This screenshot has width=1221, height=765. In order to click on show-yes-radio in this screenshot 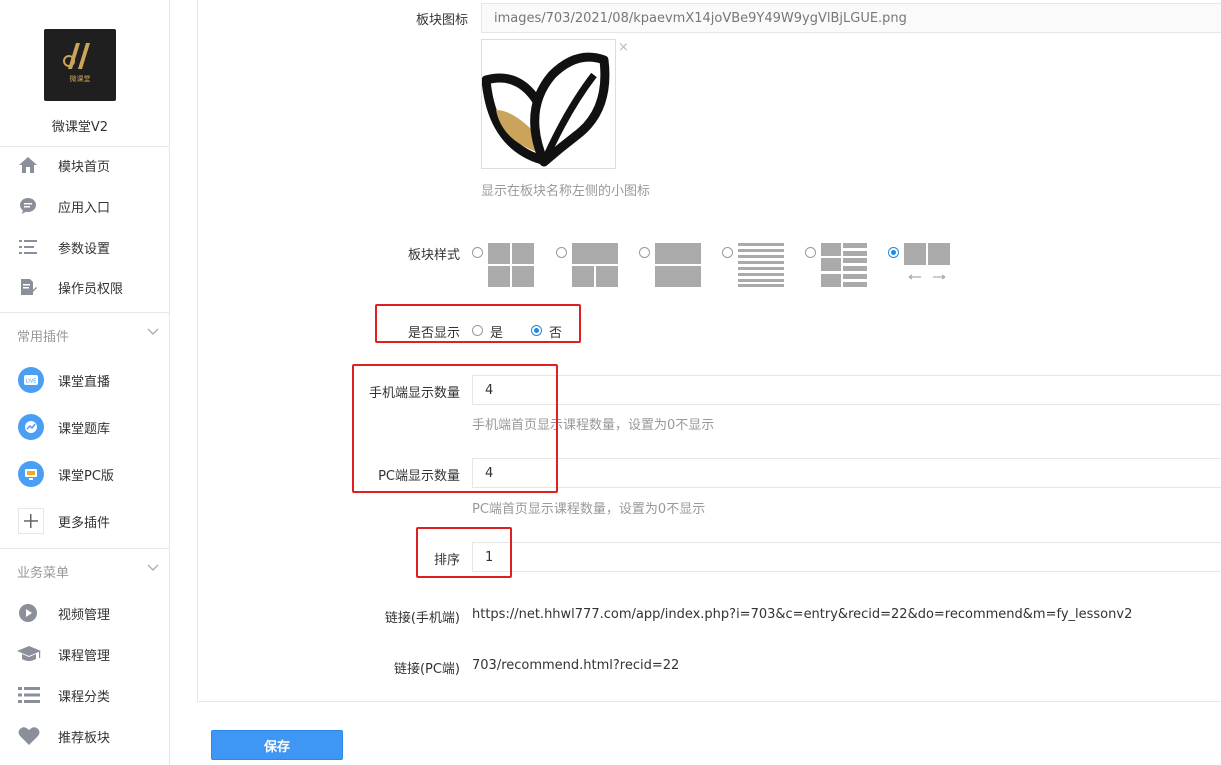, I will do `click(477, 330)`.